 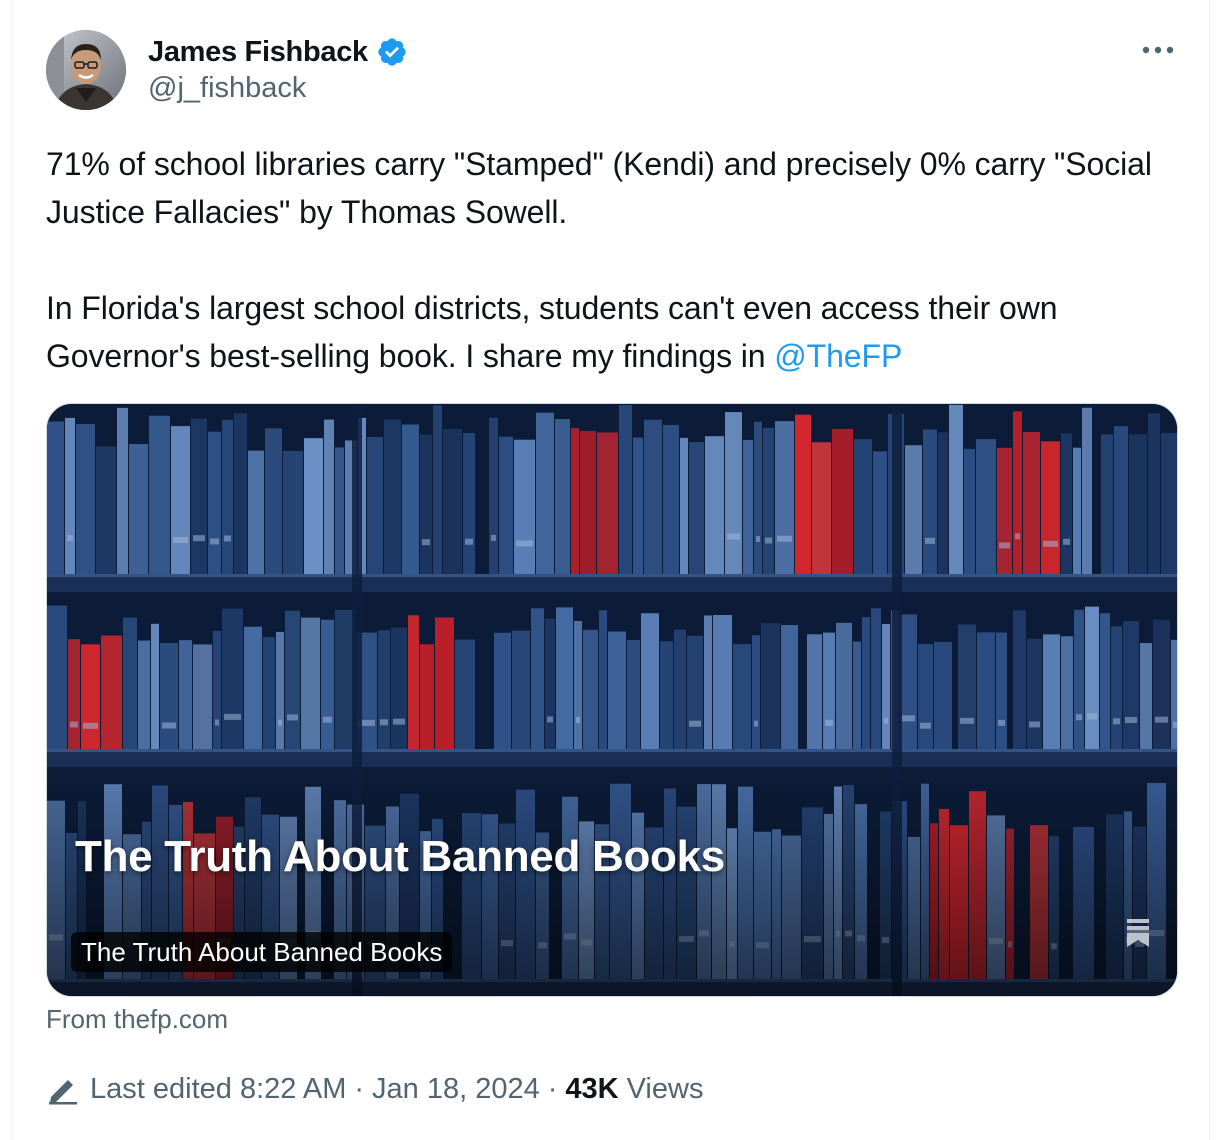 I want to click on card-source: From thefp.com, so click(x=137, y=1019).